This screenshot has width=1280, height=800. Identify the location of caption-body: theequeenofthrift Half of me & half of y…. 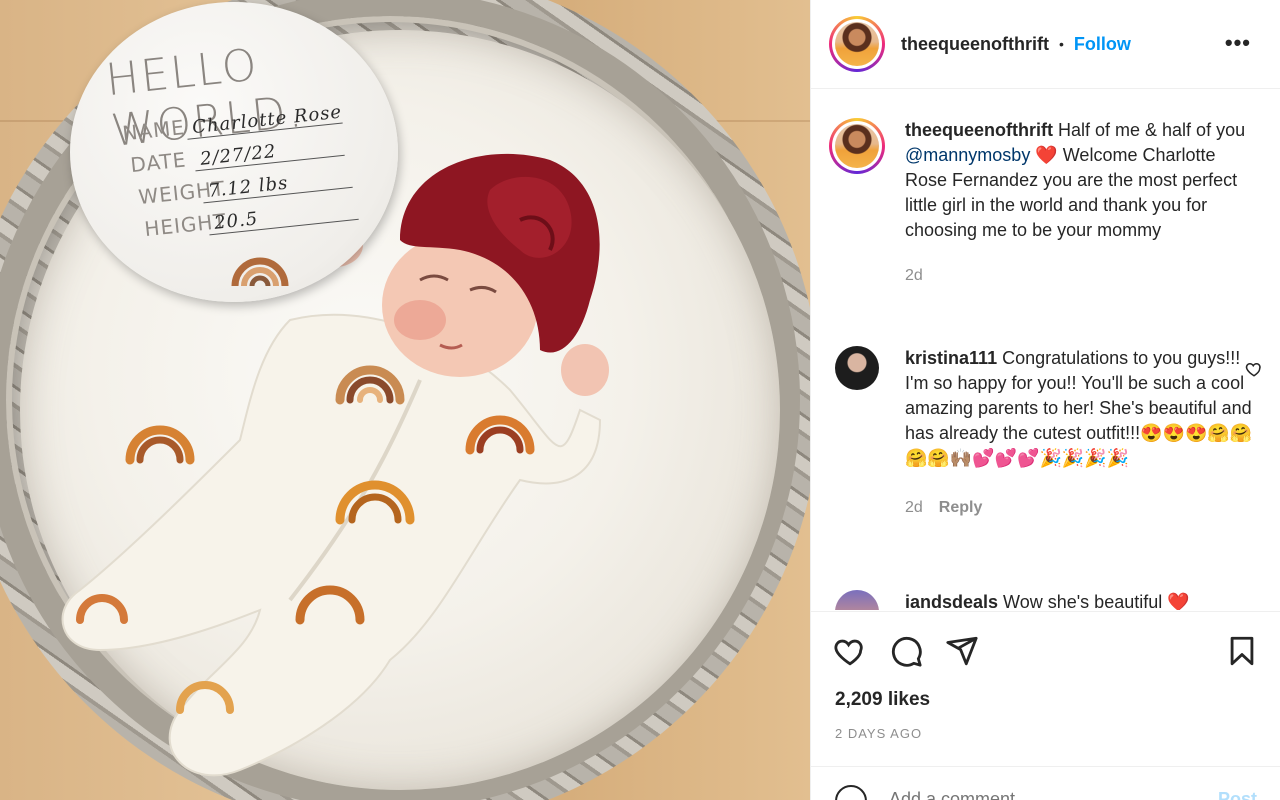
(1080, 203).